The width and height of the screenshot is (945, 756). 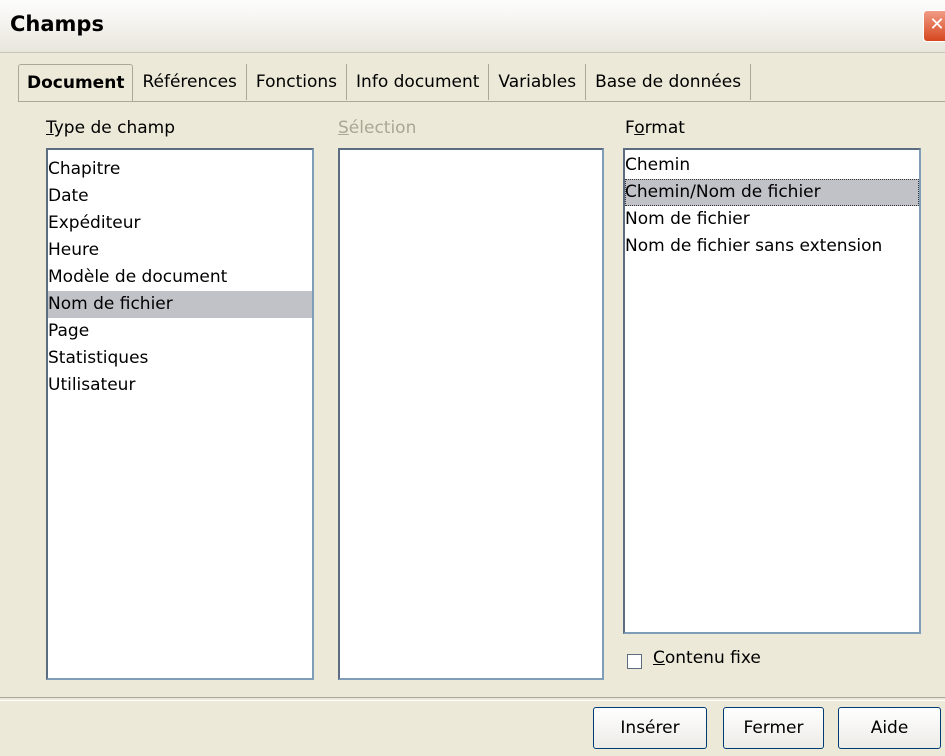 What do you see at coordinates (180, 196) in the screenshot?
I see `list-item: Date` at bounding box center [180, 196].